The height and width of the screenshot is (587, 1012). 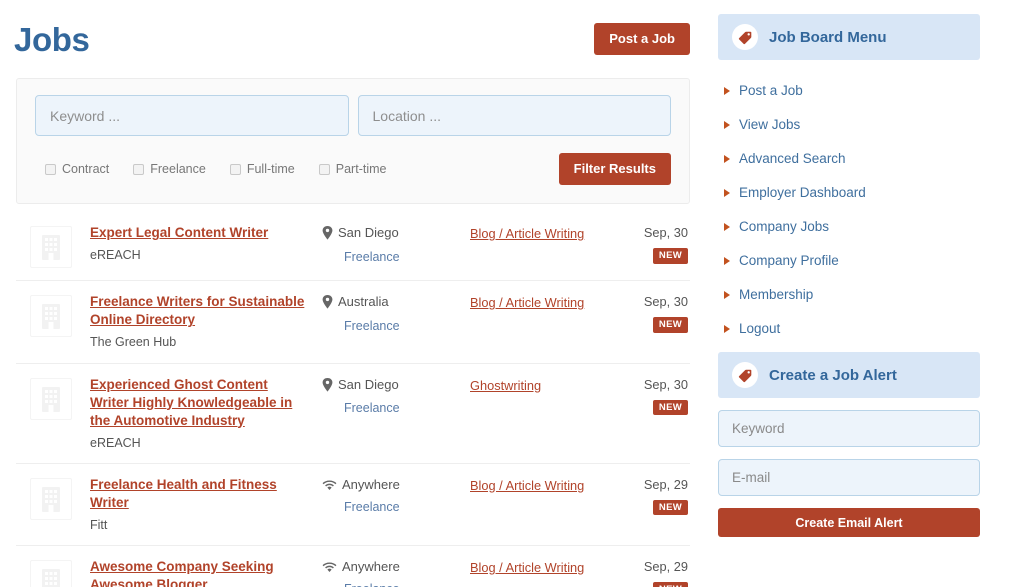 I want to click on sidebar-item-label: Company Profile, so click(x=789, y=261).